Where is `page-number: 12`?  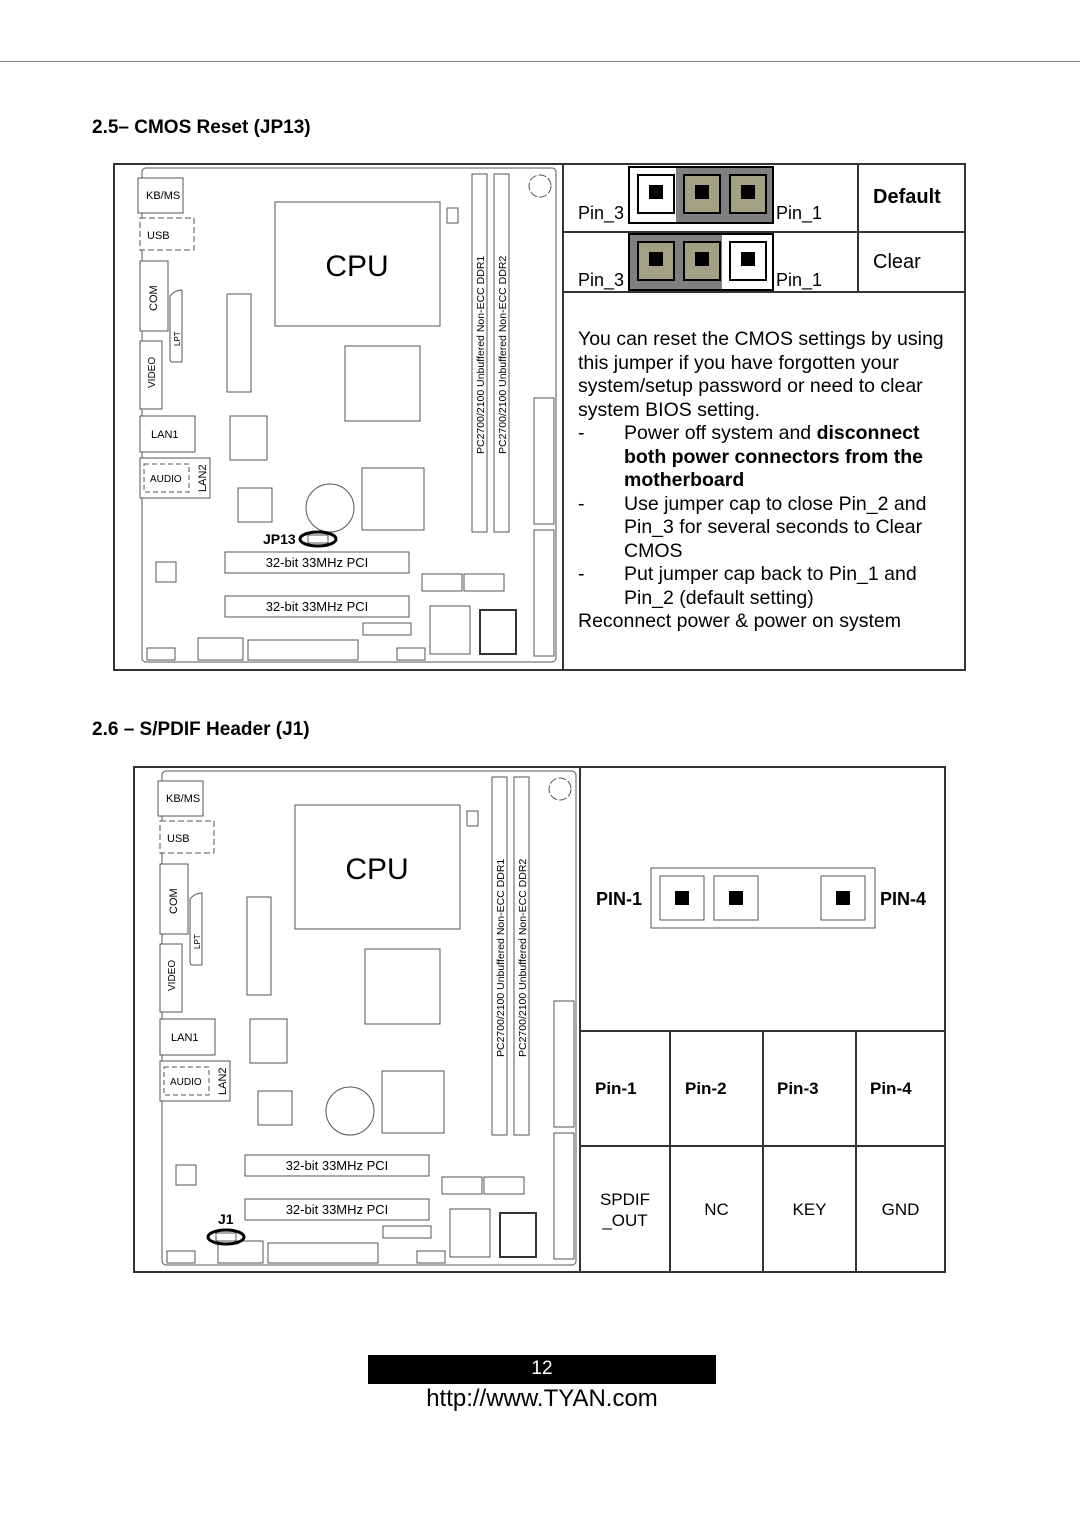 page-number: 12 is located at coordinates (542, 1369).